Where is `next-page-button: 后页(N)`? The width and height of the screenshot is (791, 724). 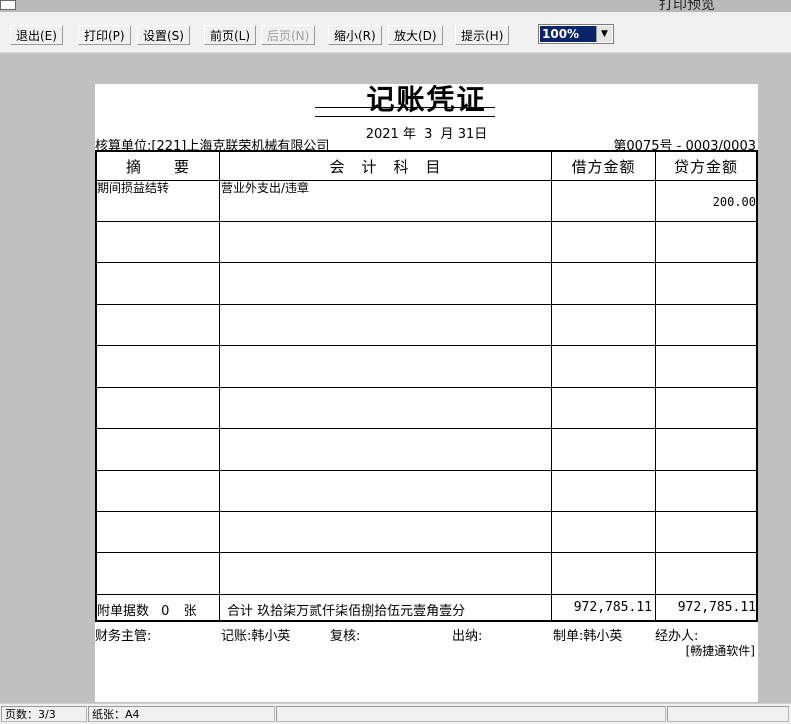
next-page-button: 后页(N) is located at coordinates (288, 35).